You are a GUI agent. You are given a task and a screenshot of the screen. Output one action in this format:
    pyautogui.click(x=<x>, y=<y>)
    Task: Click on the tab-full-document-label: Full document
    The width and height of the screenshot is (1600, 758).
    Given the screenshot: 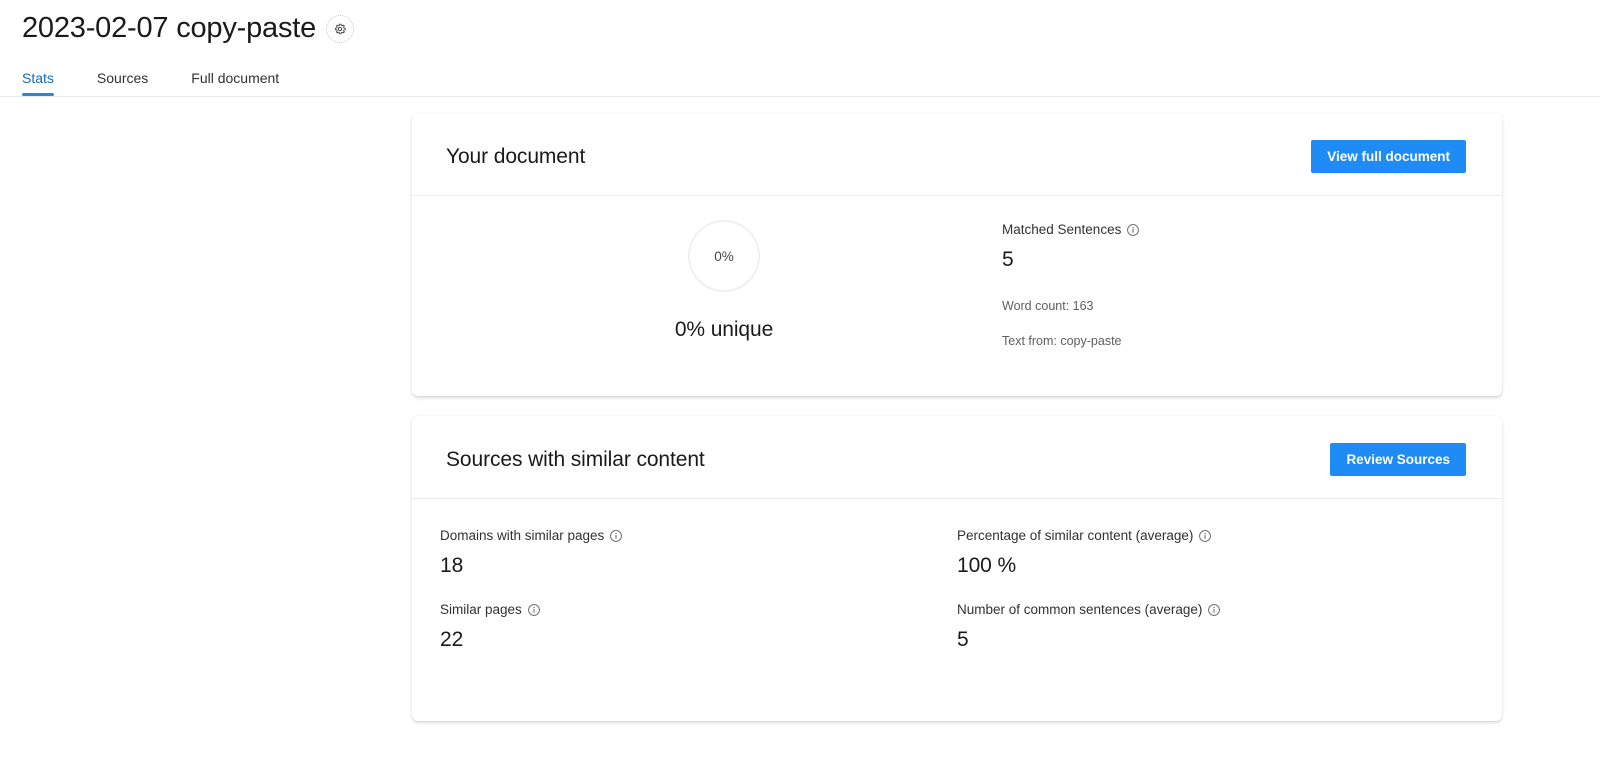 What is the action you would take?
    pyautogui.click(x=235, y=78)
    